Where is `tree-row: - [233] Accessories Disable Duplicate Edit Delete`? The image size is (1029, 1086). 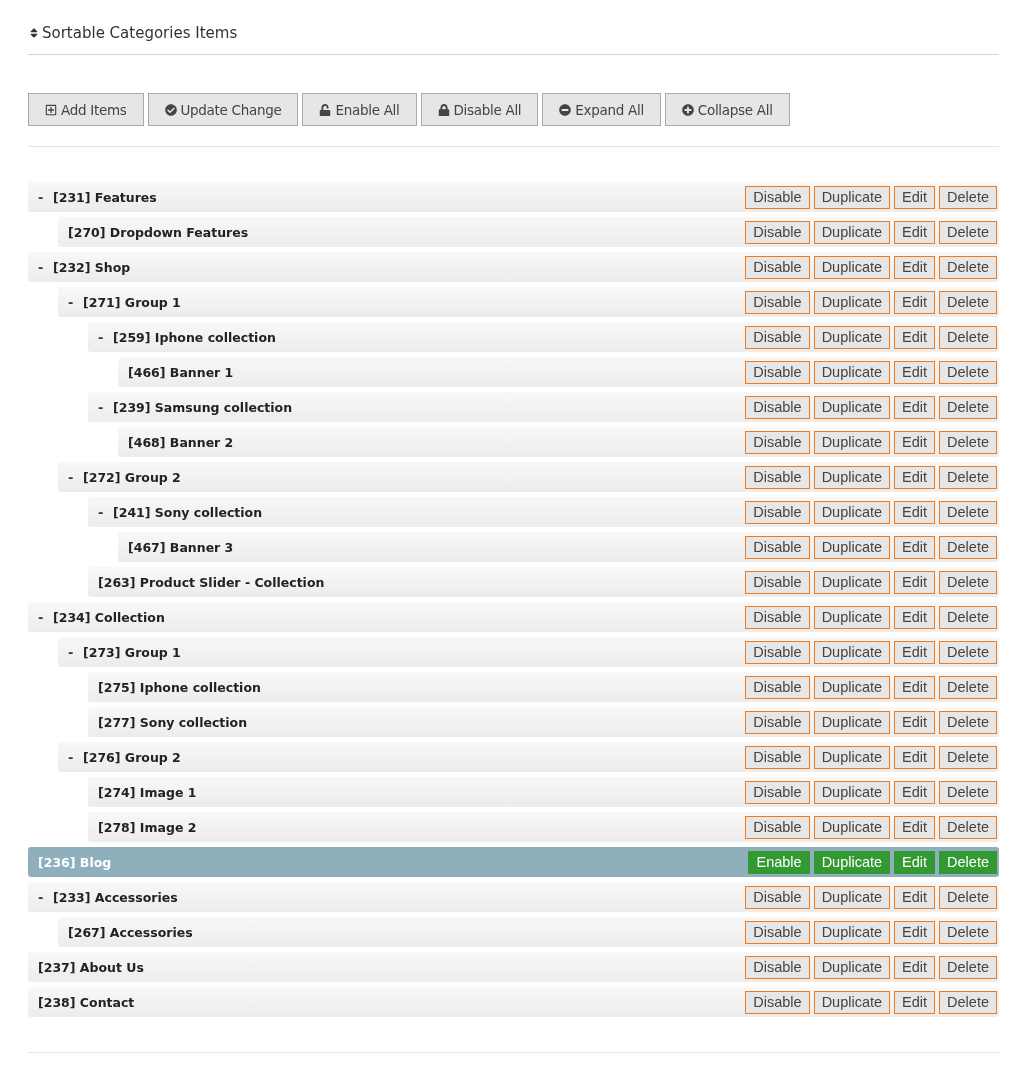
tree-row: - [233] Accessories Disable Duplicate Edit Delete is located at coordinates (513, 897).